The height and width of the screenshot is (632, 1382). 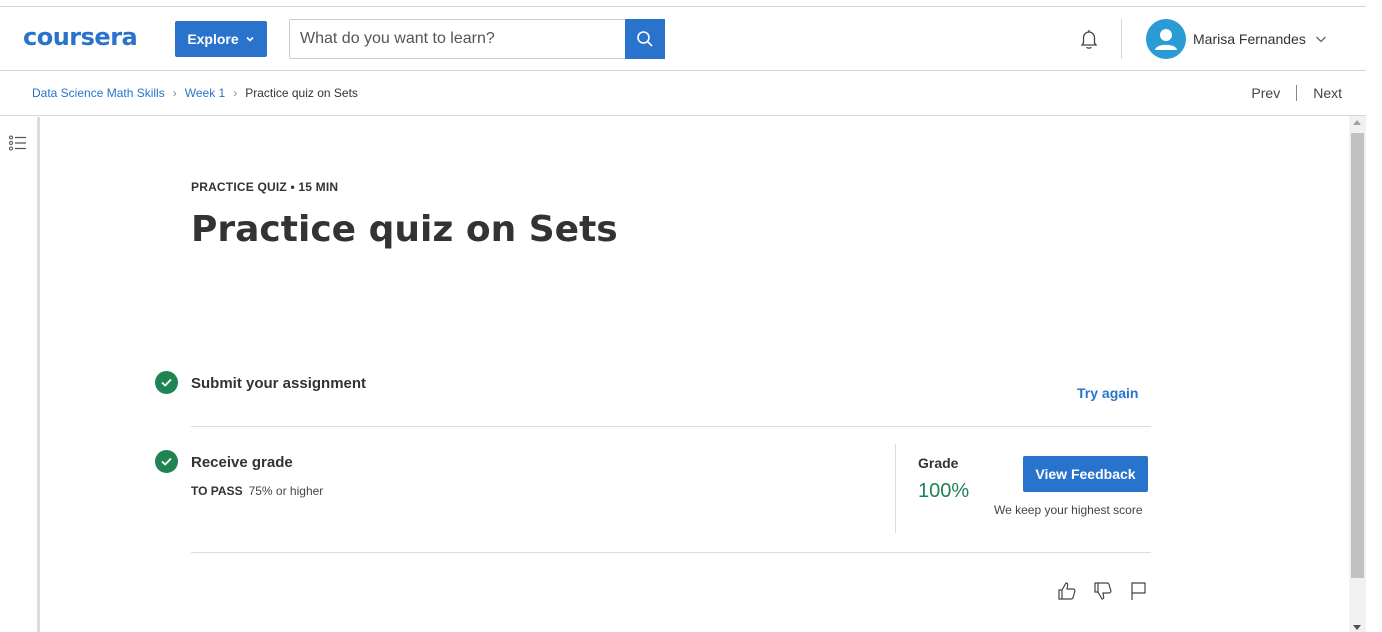 What do you see at coordinates (98, 93) in the screenshot?
I see `breadcrumb-course: Data Science Math Skills` at bounding box center [98, 93].